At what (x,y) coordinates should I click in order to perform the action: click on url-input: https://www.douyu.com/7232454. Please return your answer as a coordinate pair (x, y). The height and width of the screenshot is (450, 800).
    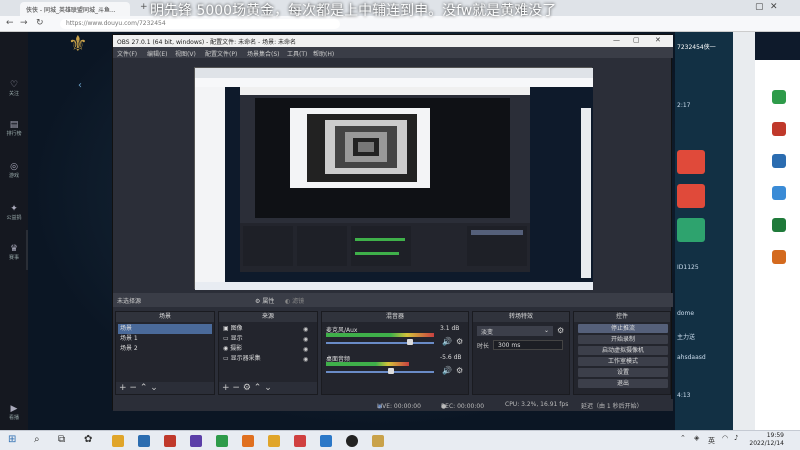
    Looking at the image, I should click on (200, 24).